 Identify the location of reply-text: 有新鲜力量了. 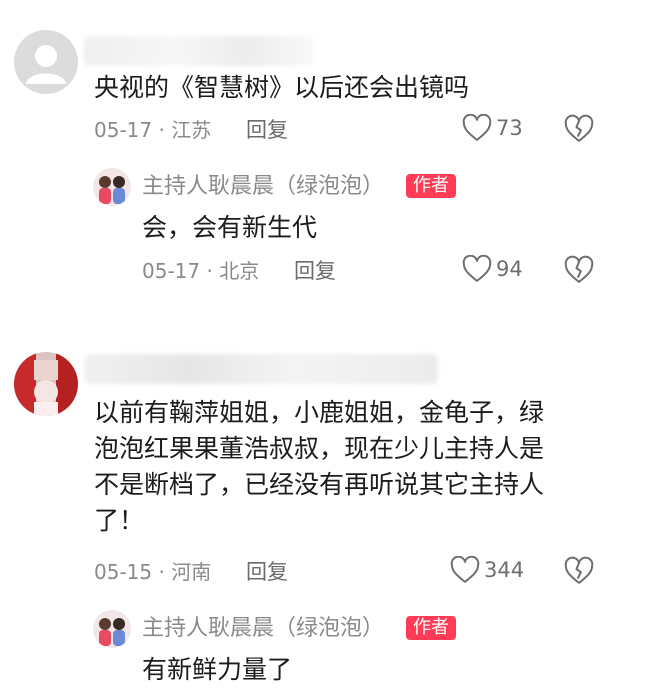
(217, 669).